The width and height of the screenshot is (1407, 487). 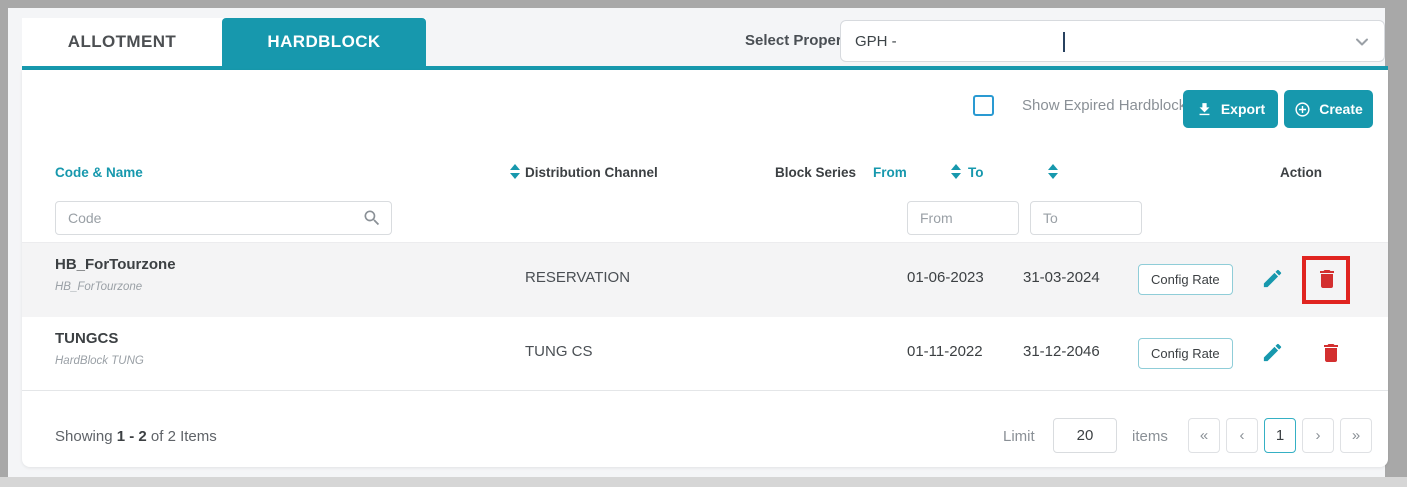 I want to click on download-icon, so click(x=1204, y=108).